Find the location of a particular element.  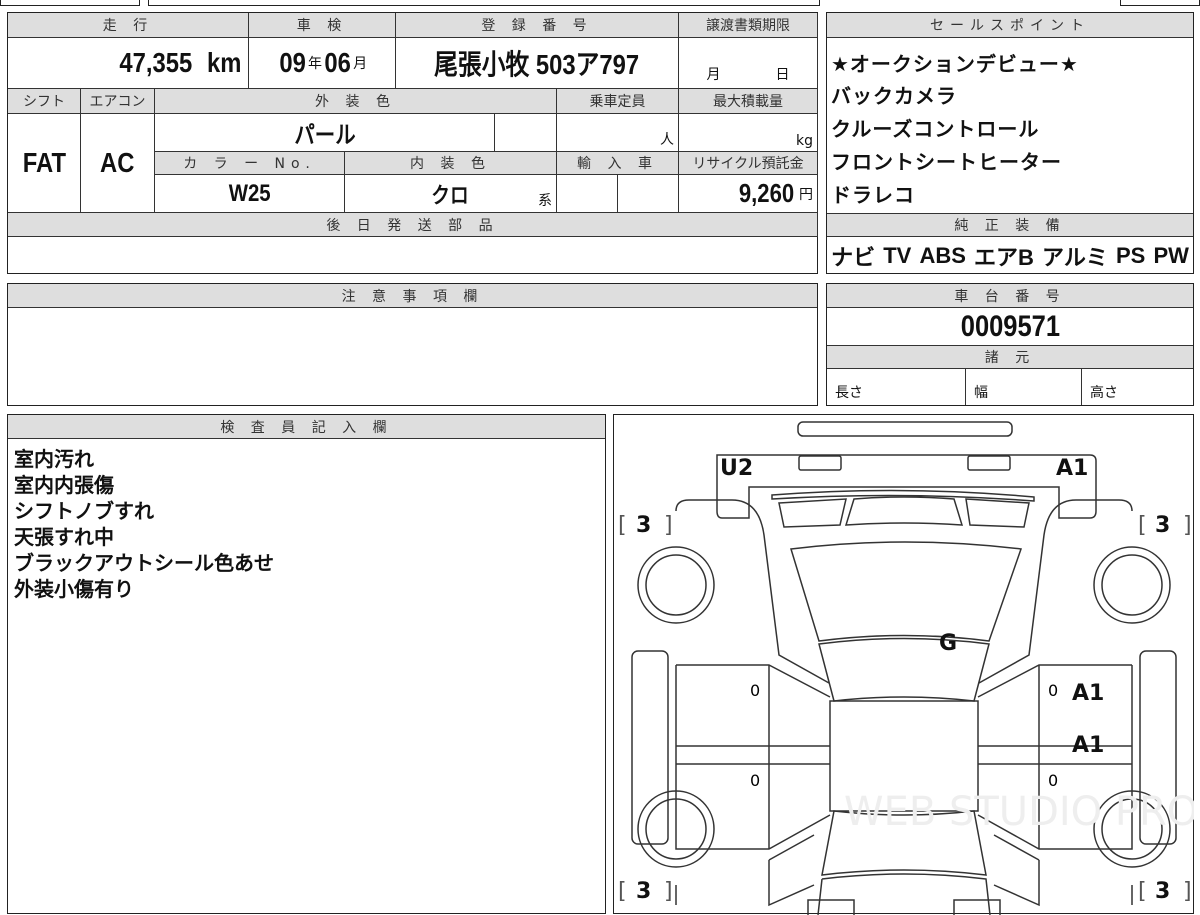

exterior-color-value: パール is located at coordinates (325, 133).